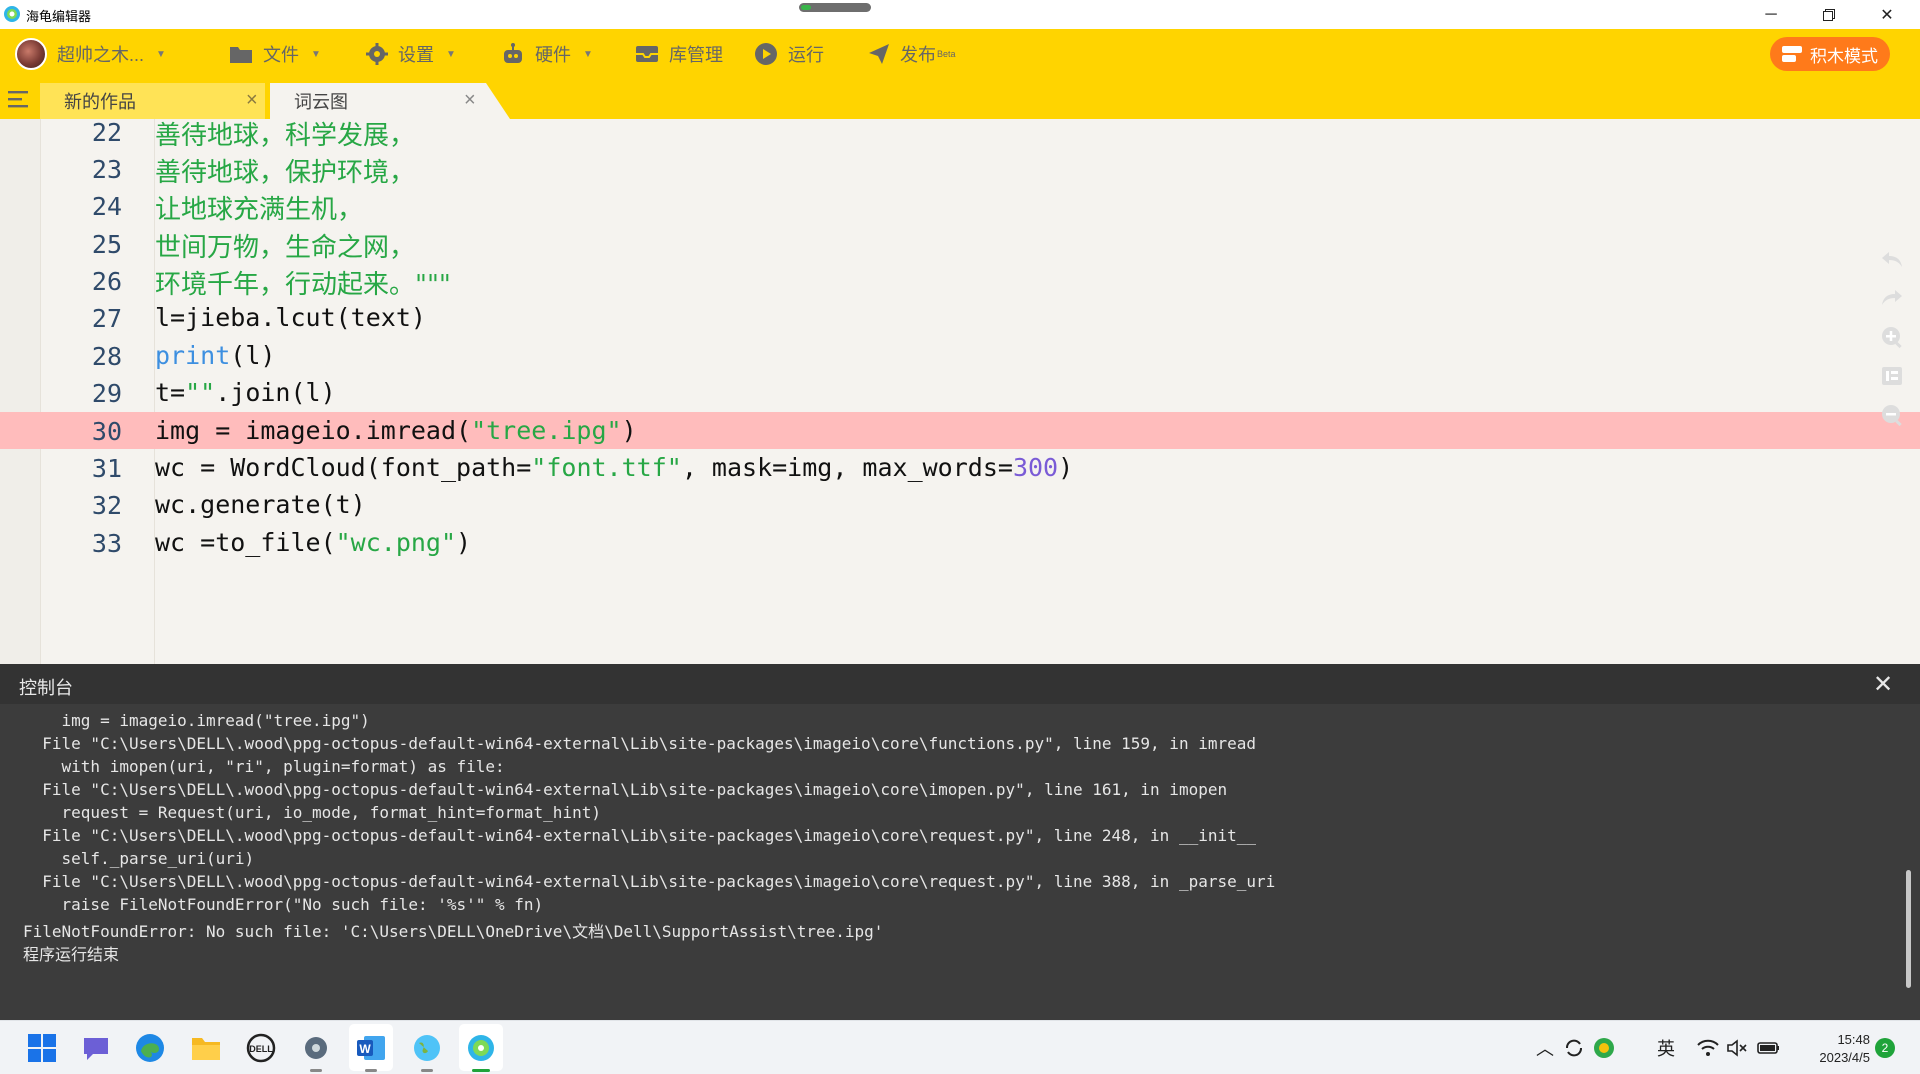  I want to click on code-text: print(l), so click(215, 355).